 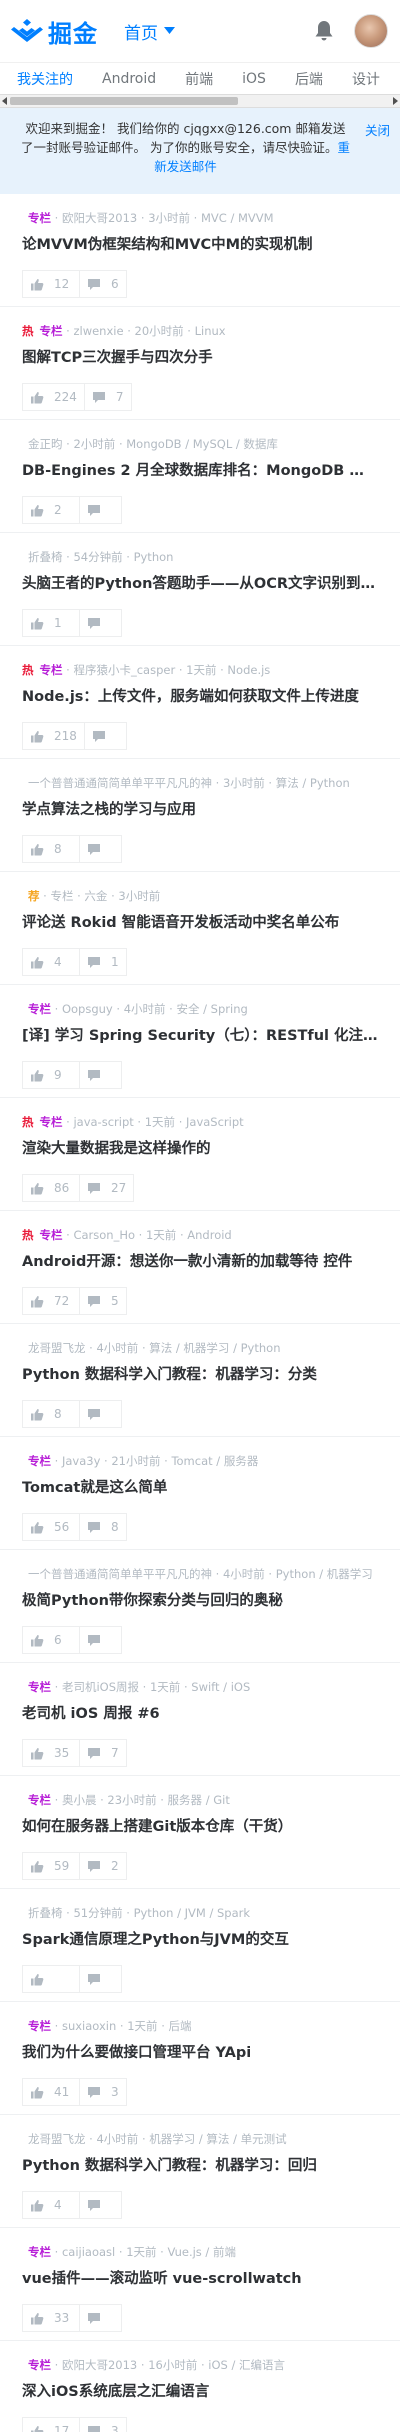 What do you see at coordinates (103, 284) in the screenshot?
I see `comment-button: 6` at bounding box center [103, 284].